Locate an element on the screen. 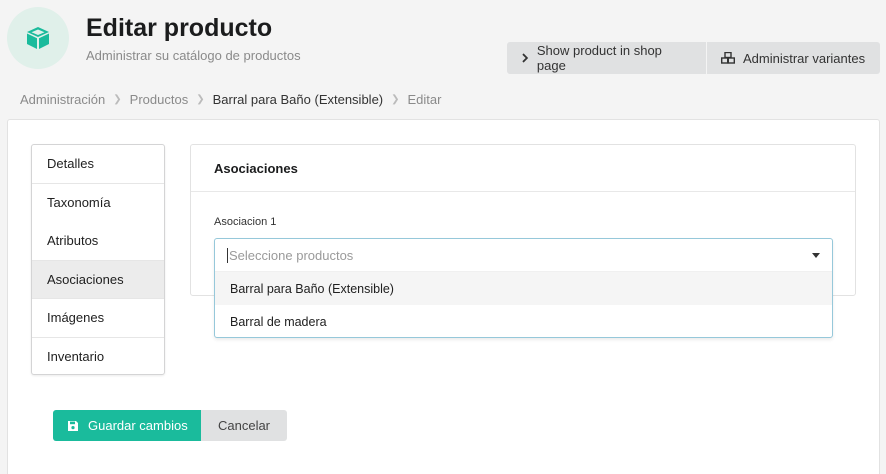 This screenshot has height=474, width=886. chevron-right-icon is located at coordinates (525, 58).